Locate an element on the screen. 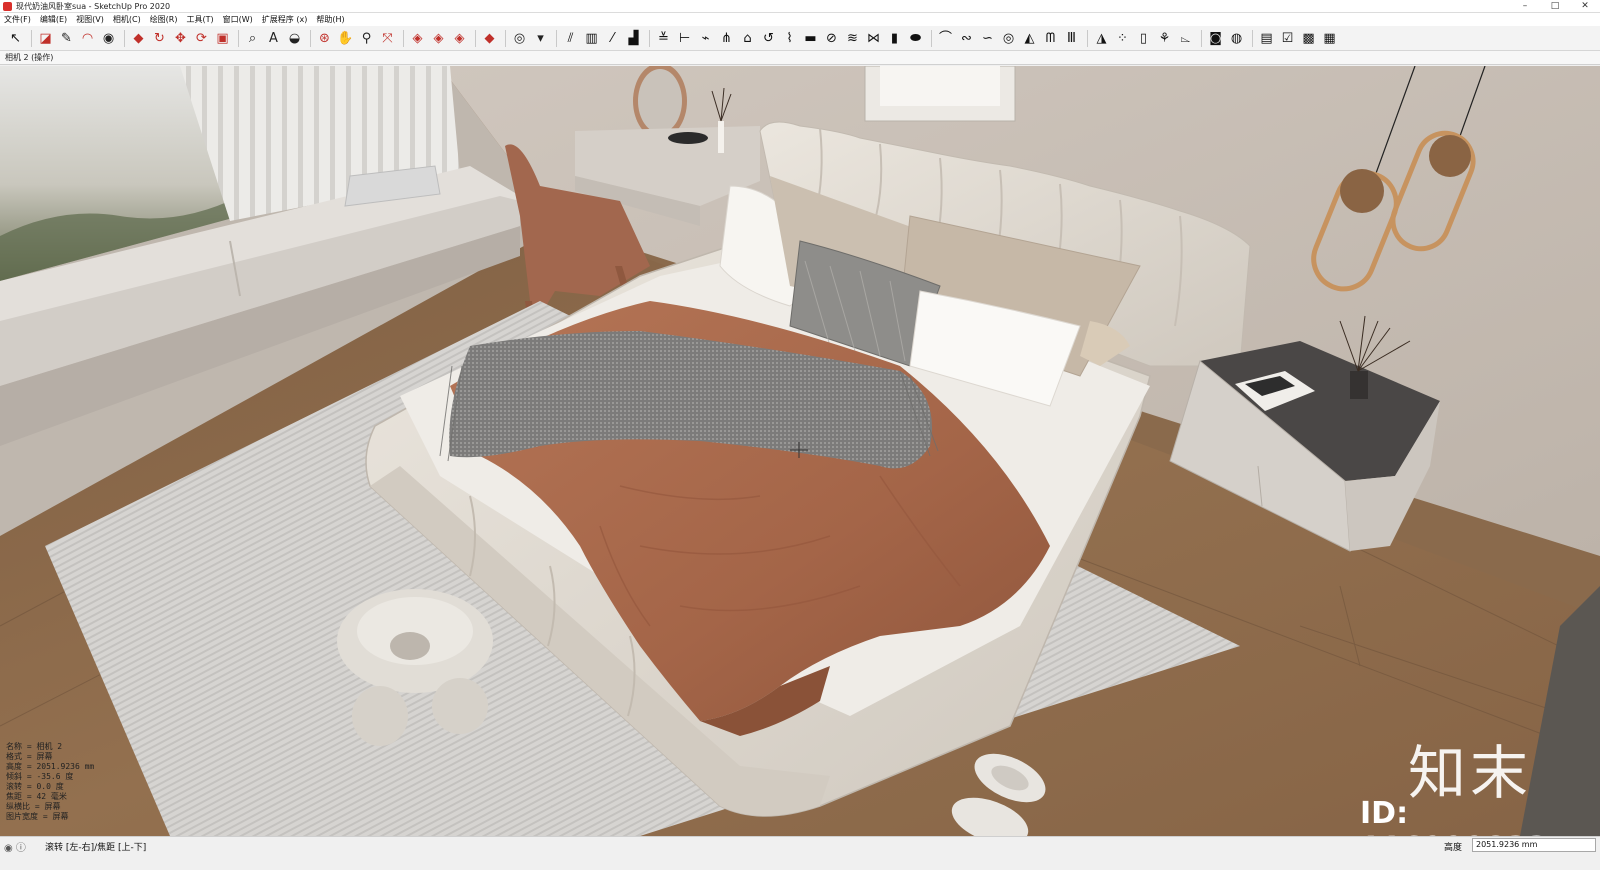 The width and height of the screenshot is (1600, 870). plugin-icon-27: ◍ is located at coordinates (1236, 38).